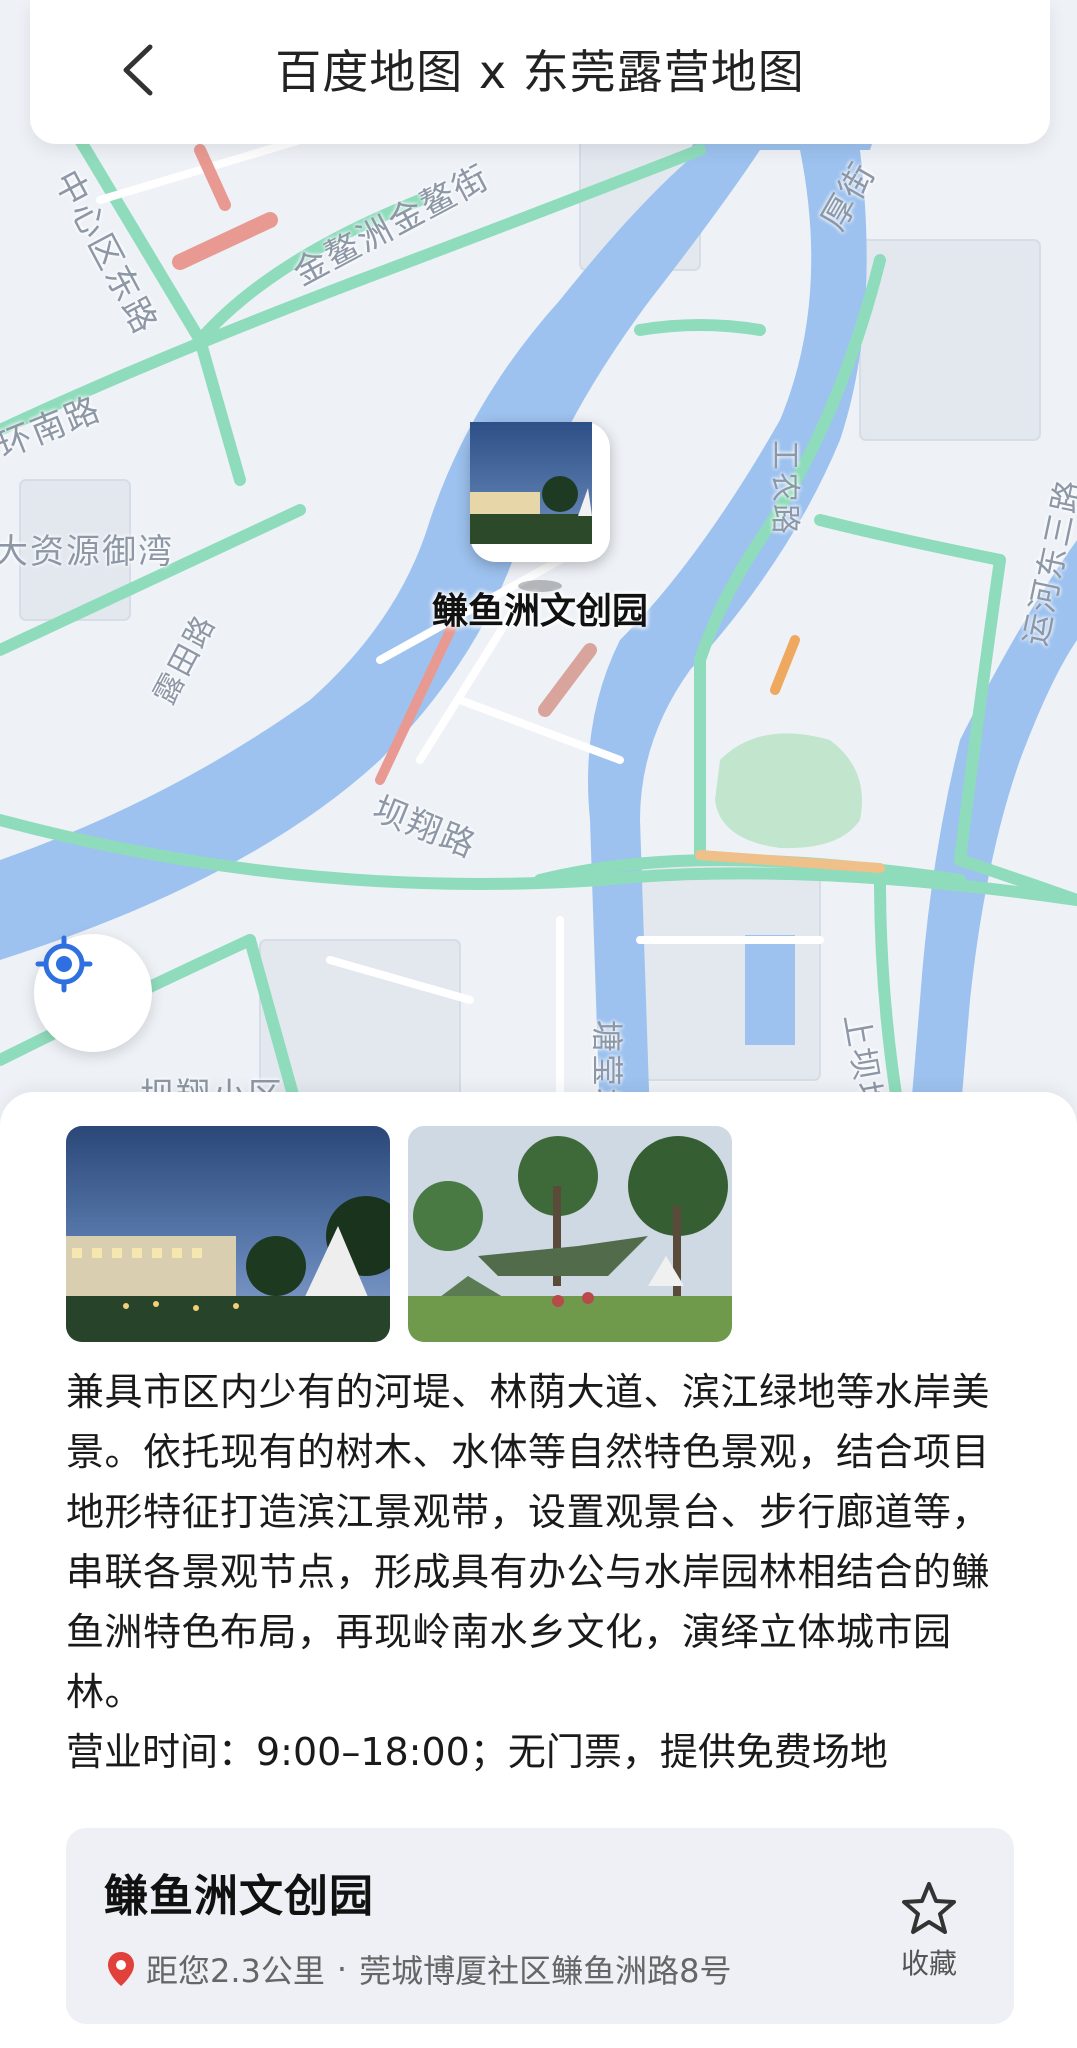 This screenshot has width=1077, height=2048. What do you see at coordinates (64, 964) in the screenshot?
I see `locate-icon` at bounding box center [64, 964].